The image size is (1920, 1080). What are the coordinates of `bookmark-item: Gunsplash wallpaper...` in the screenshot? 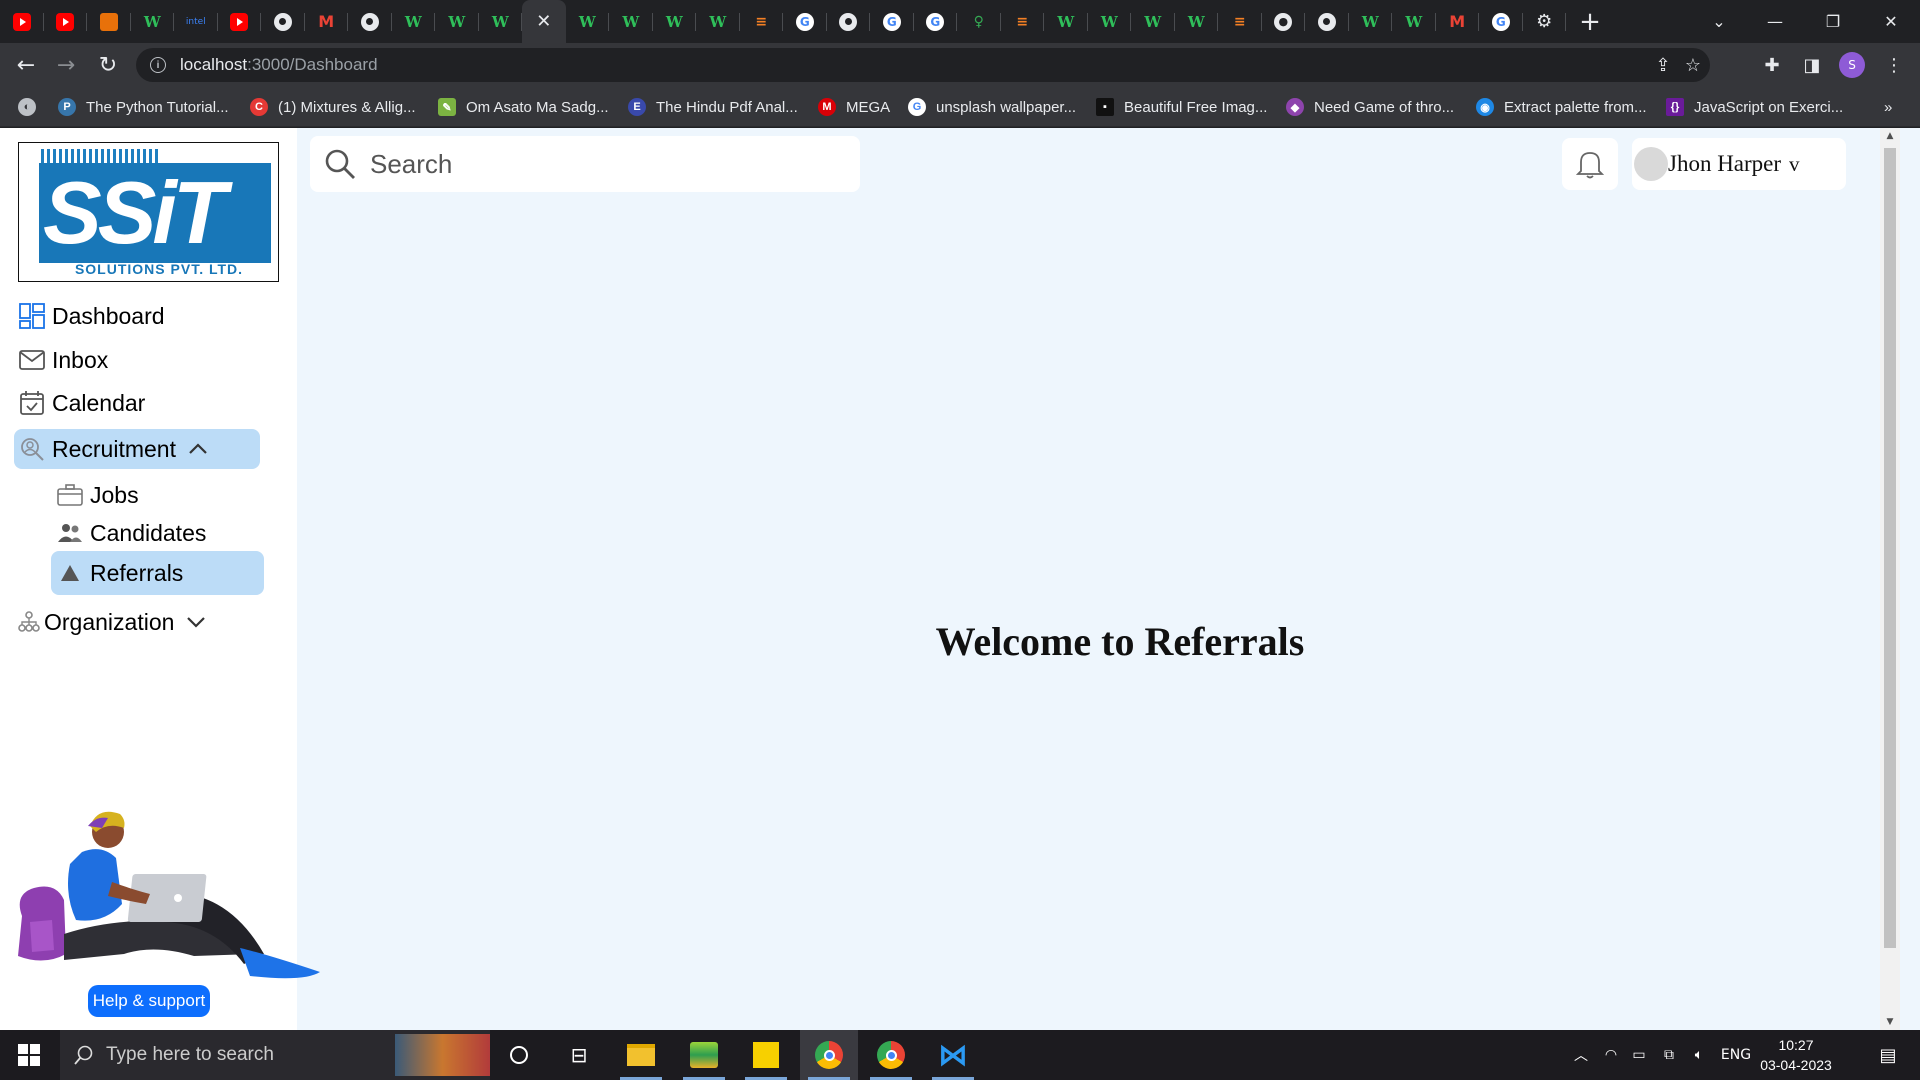 It's located at (992, 107).